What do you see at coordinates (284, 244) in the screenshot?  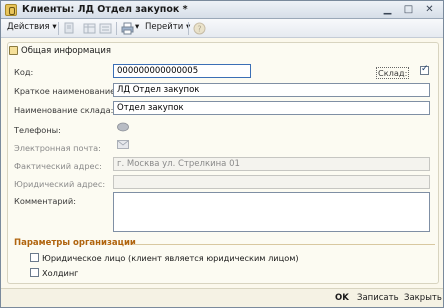 I see `section-divider` at bounding box center [284, 244].